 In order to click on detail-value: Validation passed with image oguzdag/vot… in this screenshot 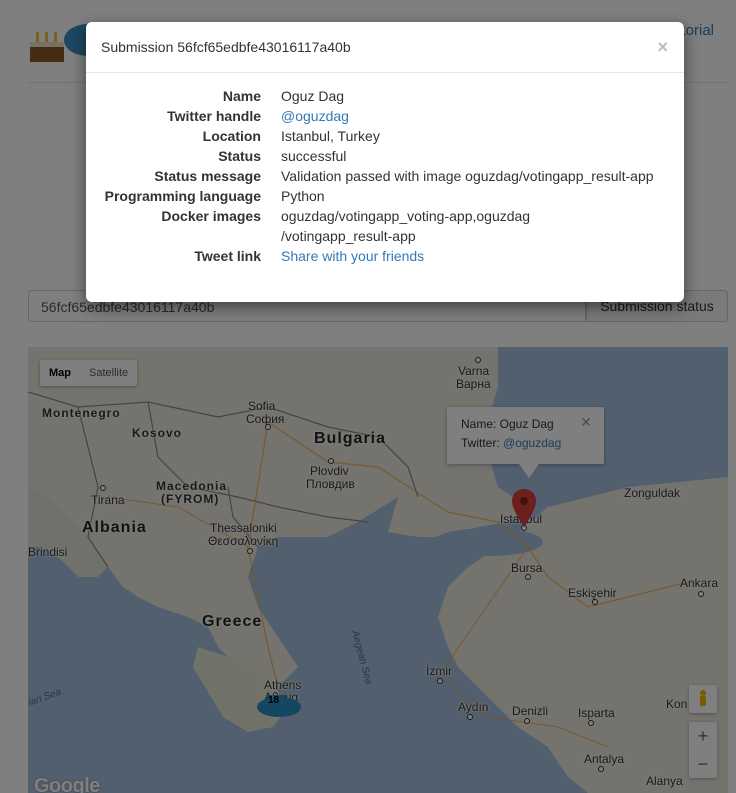, I will do `click(467, 176)`.